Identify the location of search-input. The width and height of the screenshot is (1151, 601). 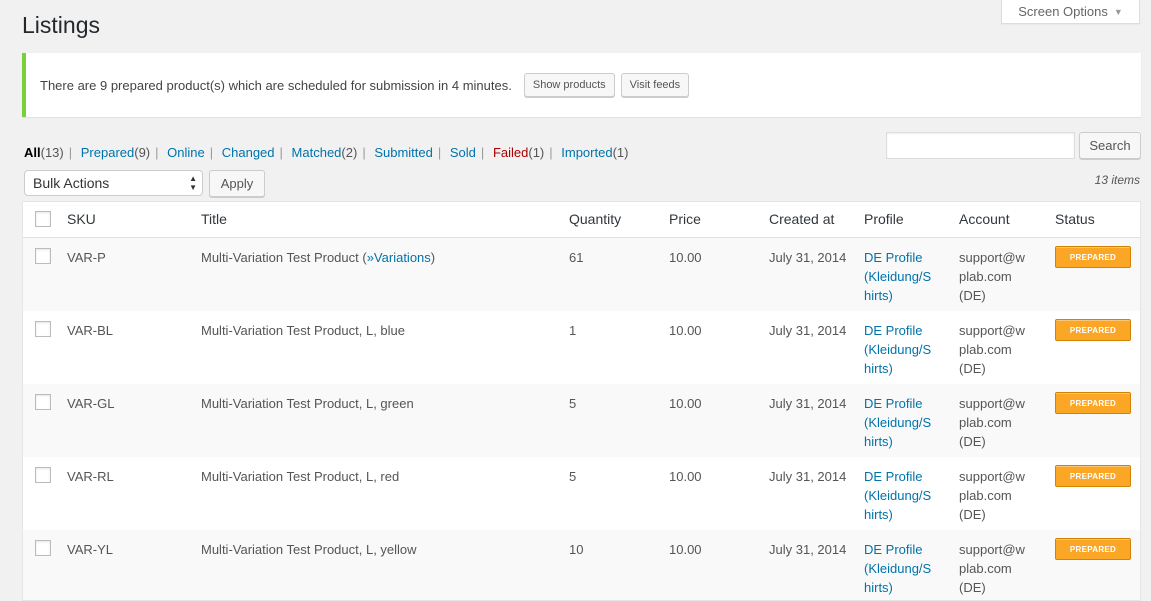
(980, 145).